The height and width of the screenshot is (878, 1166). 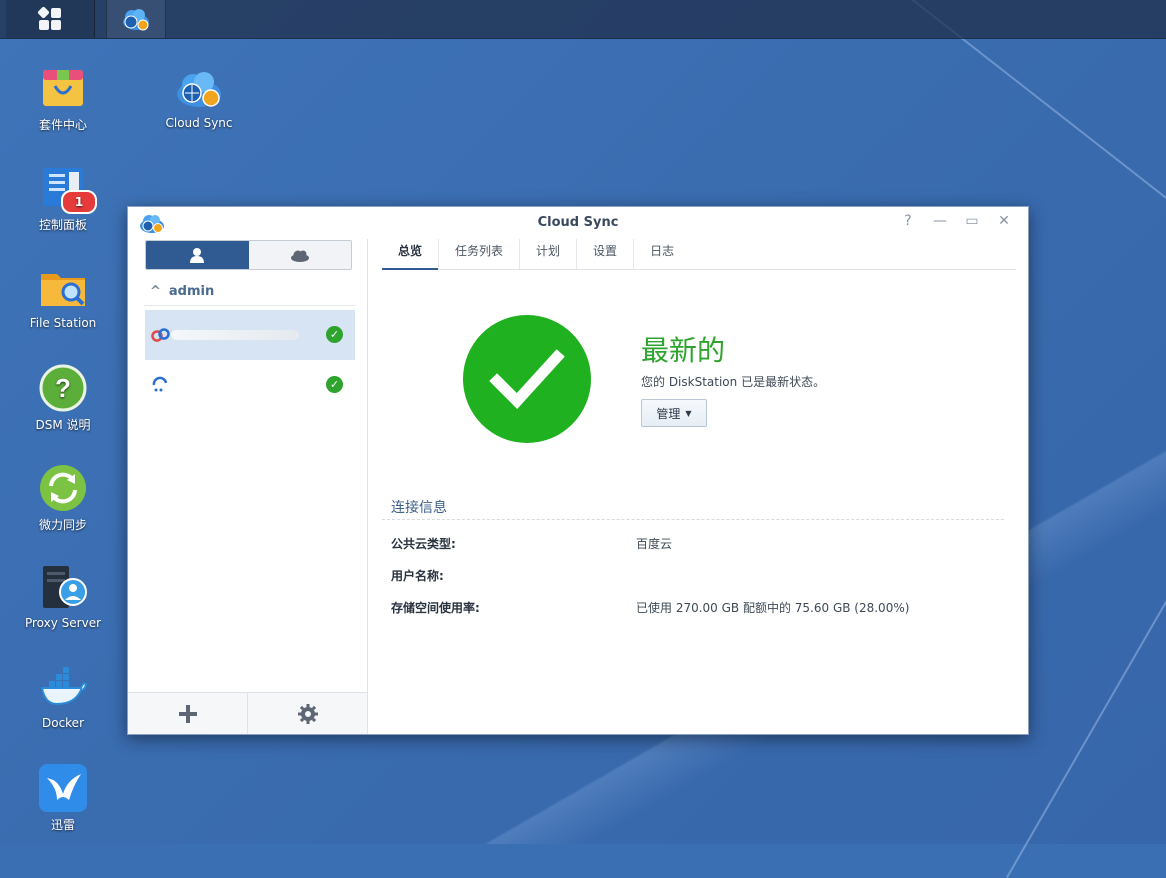 What do you see at coordinates (63, 588) in the screenshot?
I see `proxy-server-icon` at bounding box center [63, 588].